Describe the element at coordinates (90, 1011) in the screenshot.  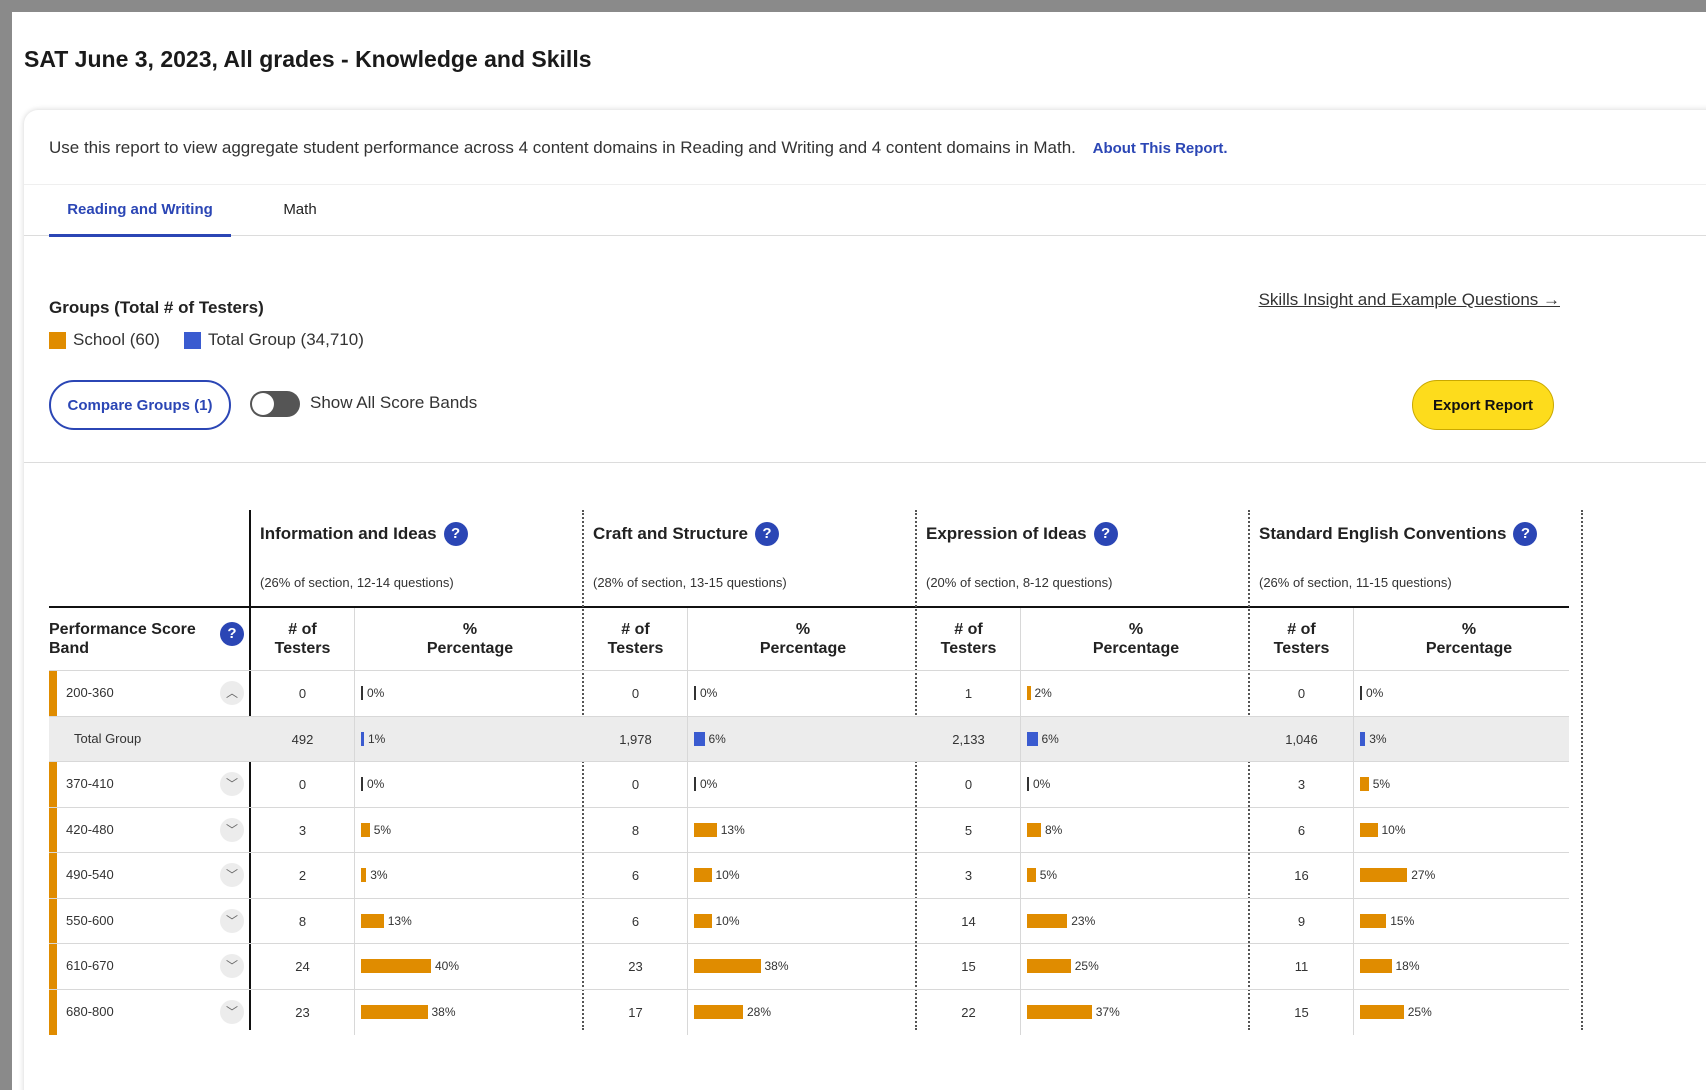
I see `band-label: 680-800` at that location.